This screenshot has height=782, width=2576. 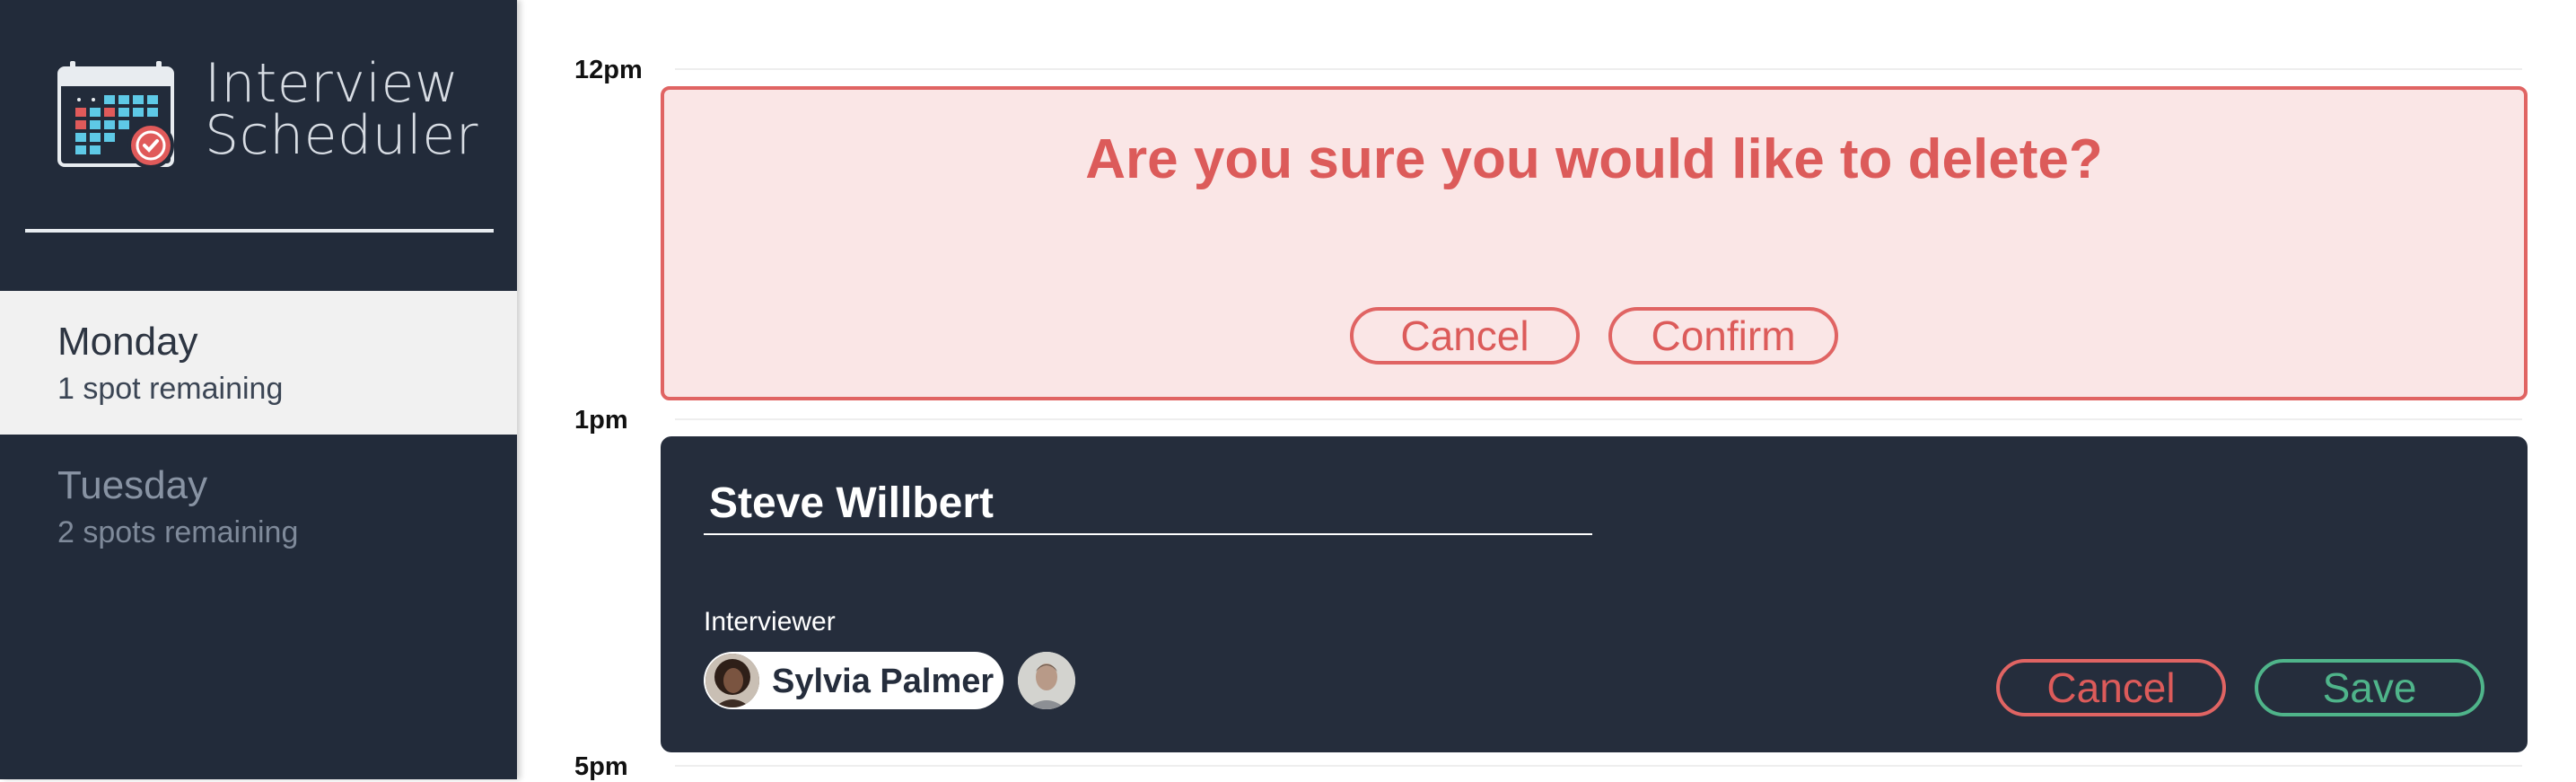 What do you see at coordinates (883, 681) in the screenshot?
I see `interviewer-name: Sylvia Palmer` at bounding box center [883, 681].